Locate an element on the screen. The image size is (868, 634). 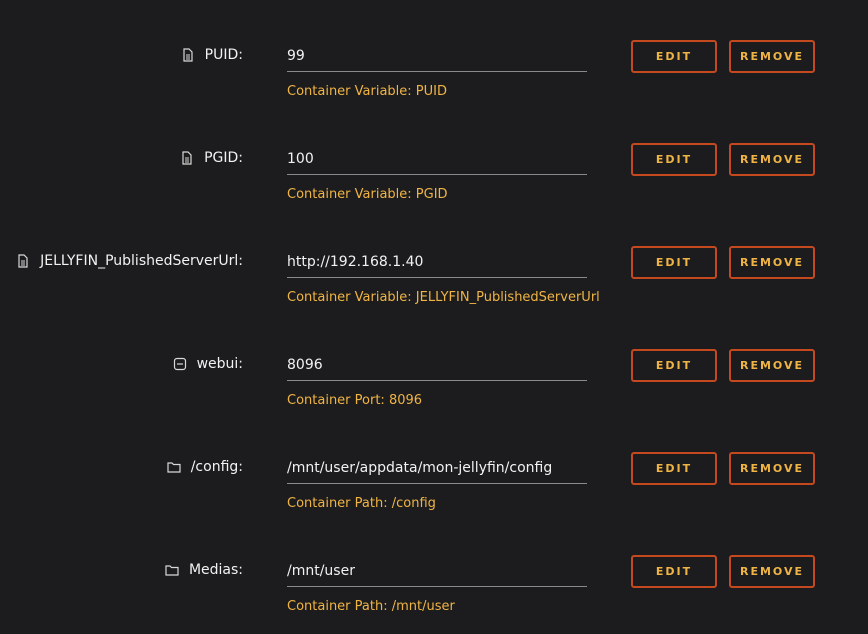
setting-value-field: 8096 is located at coordinates (437, 365).